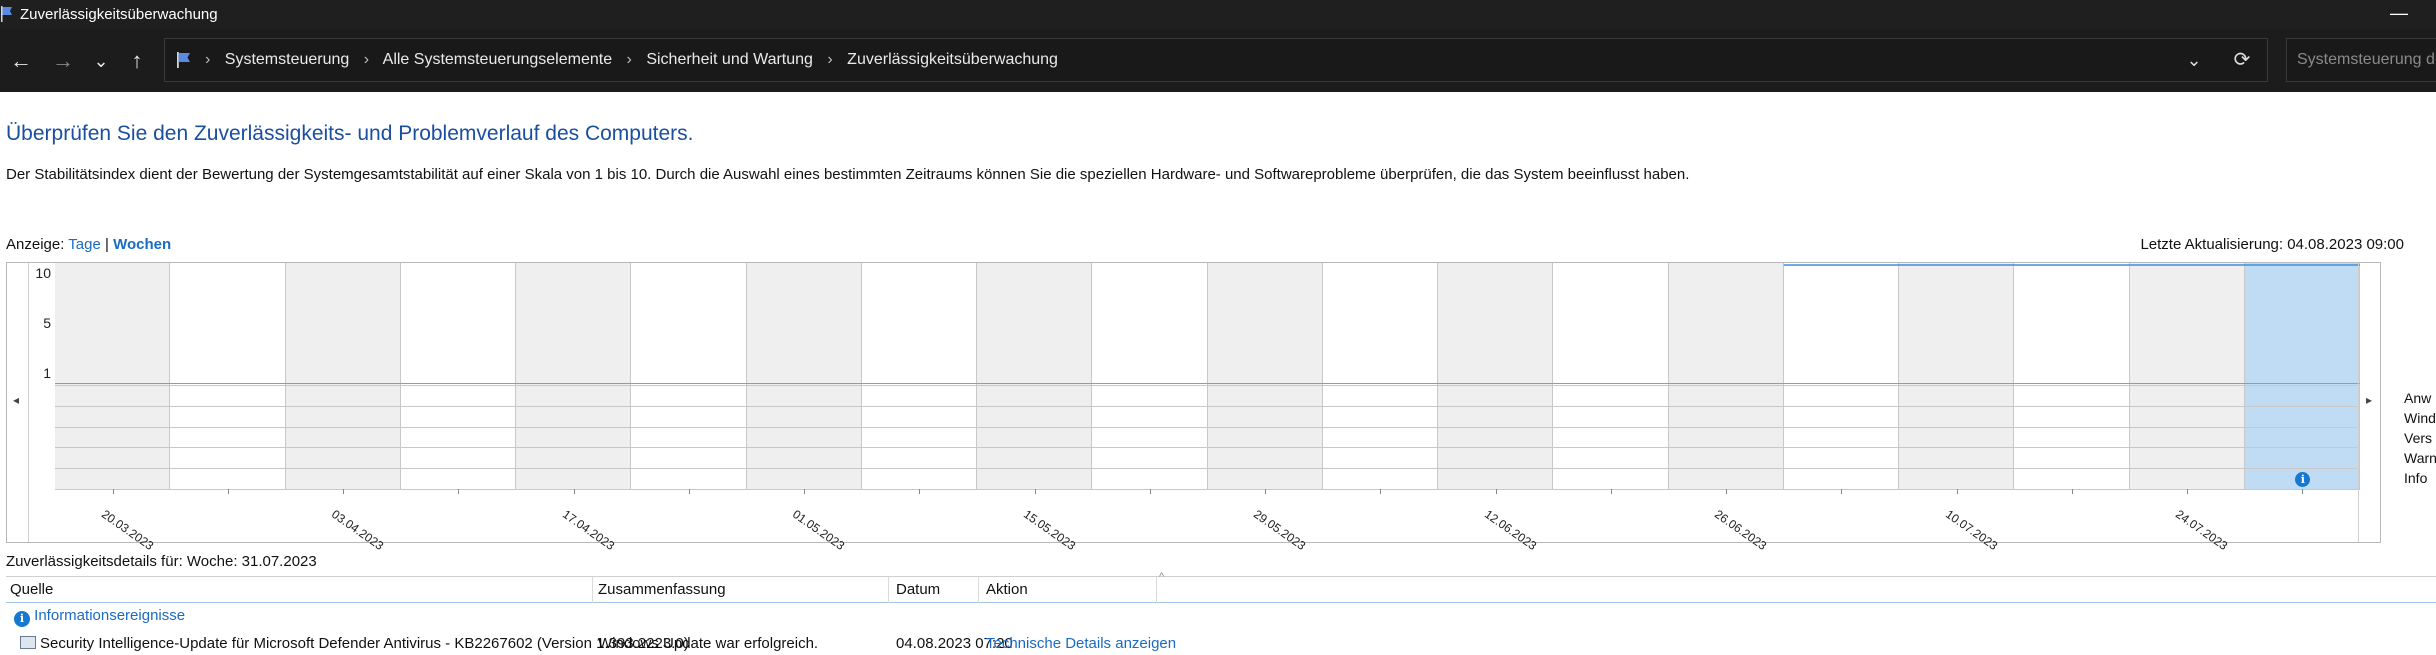 The width and height of the screenshot is (2436, 655). What do you see at coordinates (2272, 244) in the screenshot?
I see `last-update-text: Letzte Aktualisierung: 04.08.2023 09:00` at bounding box center [2272, 244].